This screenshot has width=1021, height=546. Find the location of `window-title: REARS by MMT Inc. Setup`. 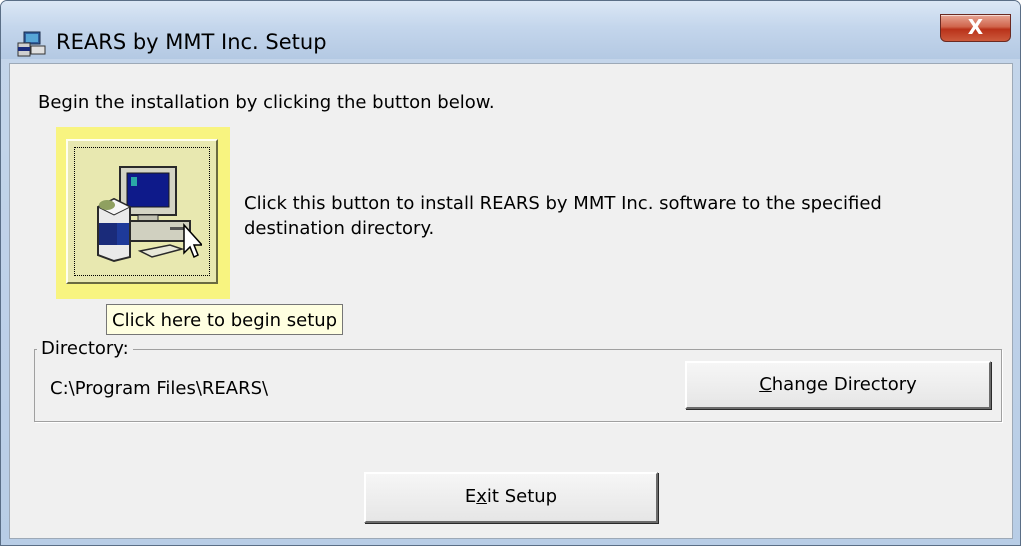

window-title: REARS by MMT Inc. Setup is located at coordinates (191, 42).